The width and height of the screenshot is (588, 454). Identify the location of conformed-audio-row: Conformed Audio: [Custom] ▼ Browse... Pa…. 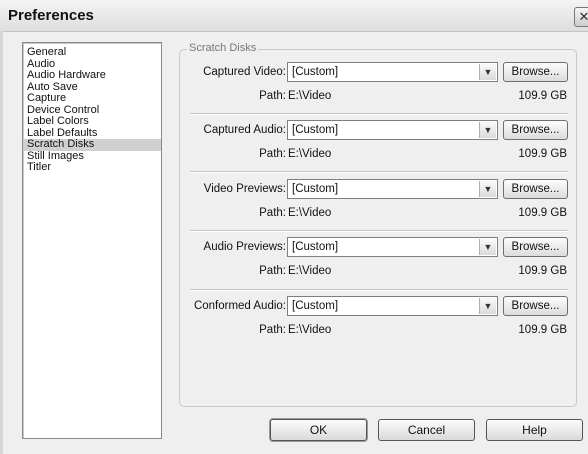
(294, 316).